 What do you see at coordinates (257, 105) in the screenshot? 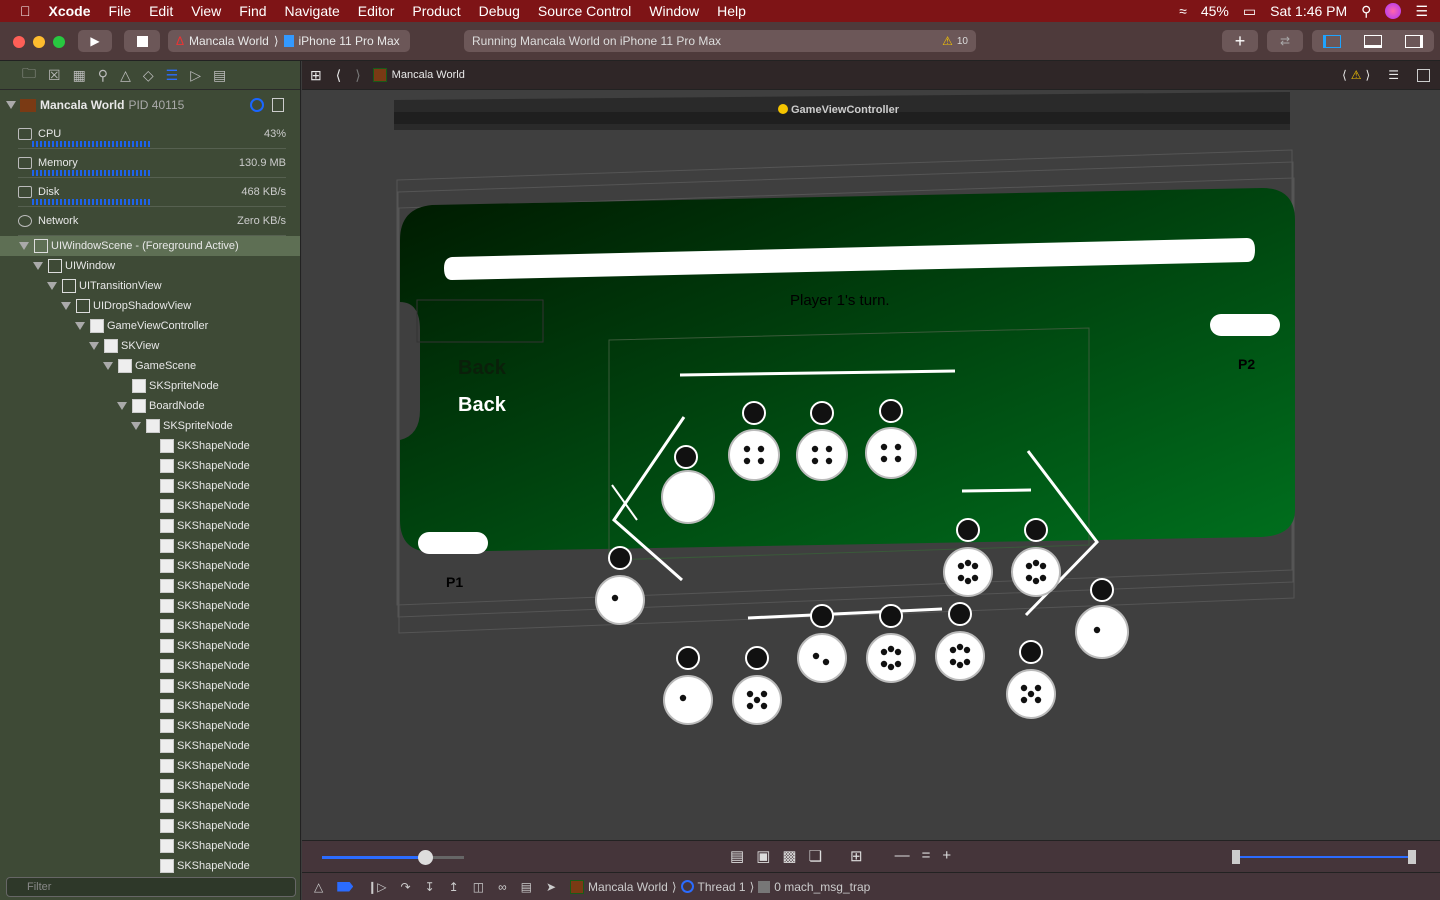
I see `gauge-icon` at bounding box center [257, 105].